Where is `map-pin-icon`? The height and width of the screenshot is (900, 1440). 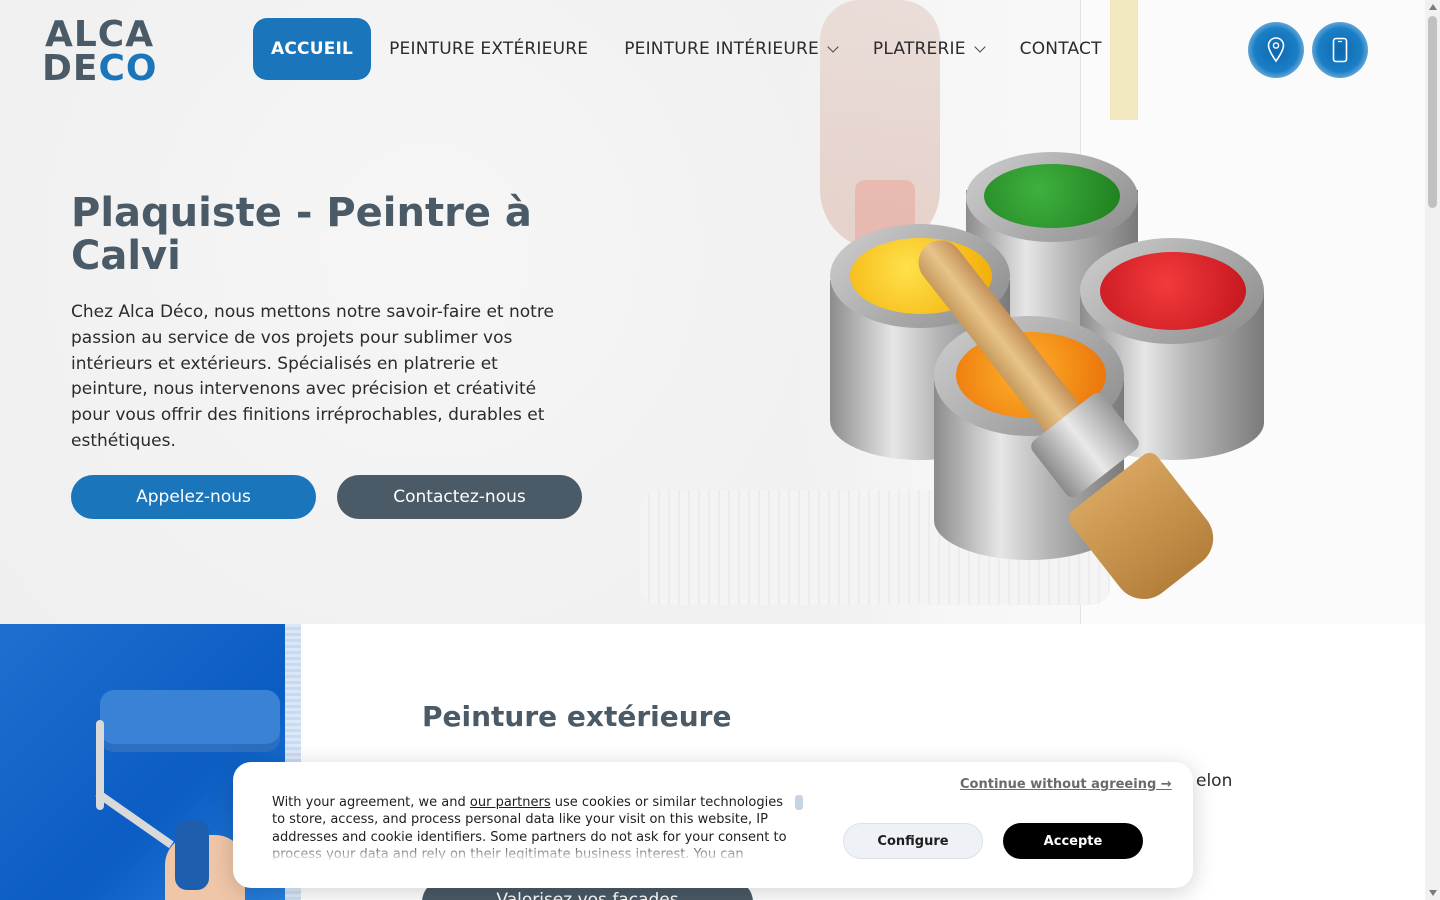
map-pin-icon is located at coordinates (1276, 50).